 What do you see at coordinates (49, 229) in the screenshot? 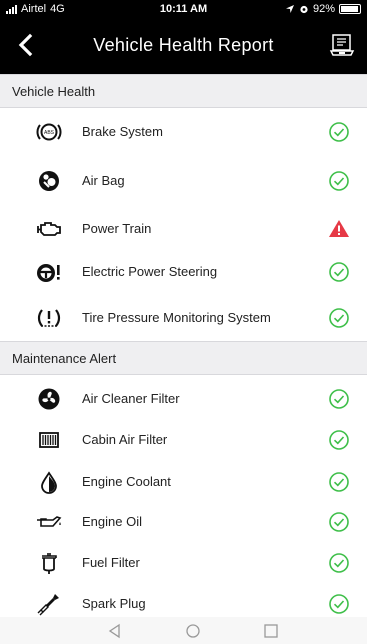
I see `engine-icon` at bounding box center [49, 229].